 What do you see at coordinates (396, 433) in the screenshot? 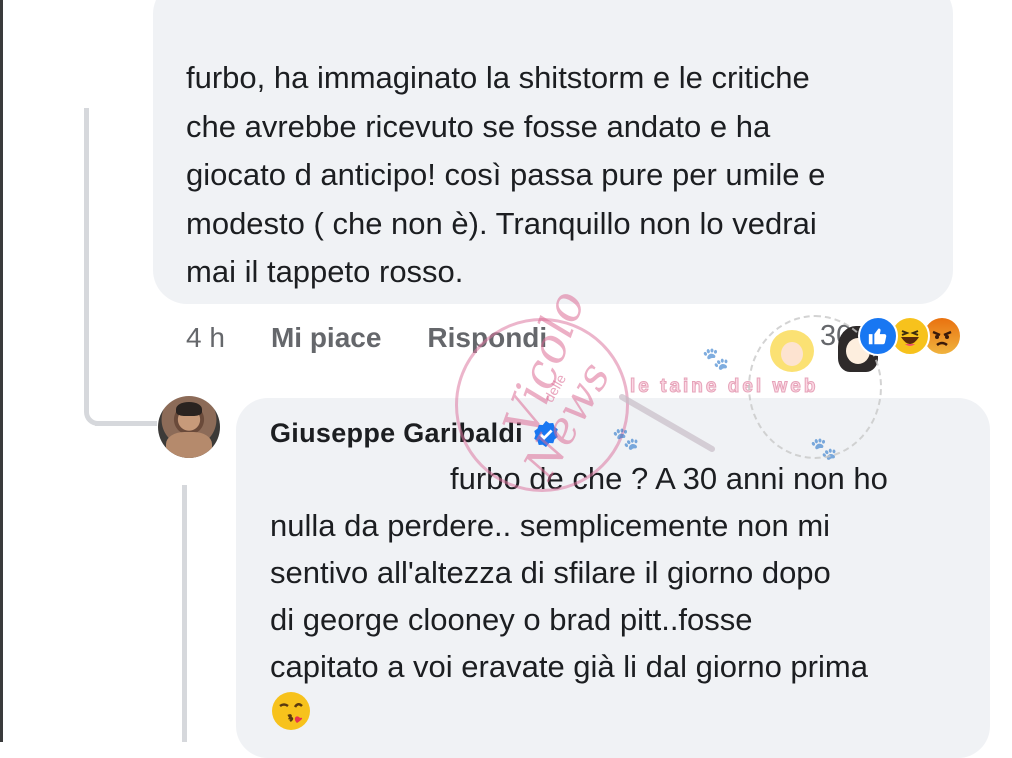
I see `author-name: Giuseppe Garibaldi` at bounding box center [396, 433].